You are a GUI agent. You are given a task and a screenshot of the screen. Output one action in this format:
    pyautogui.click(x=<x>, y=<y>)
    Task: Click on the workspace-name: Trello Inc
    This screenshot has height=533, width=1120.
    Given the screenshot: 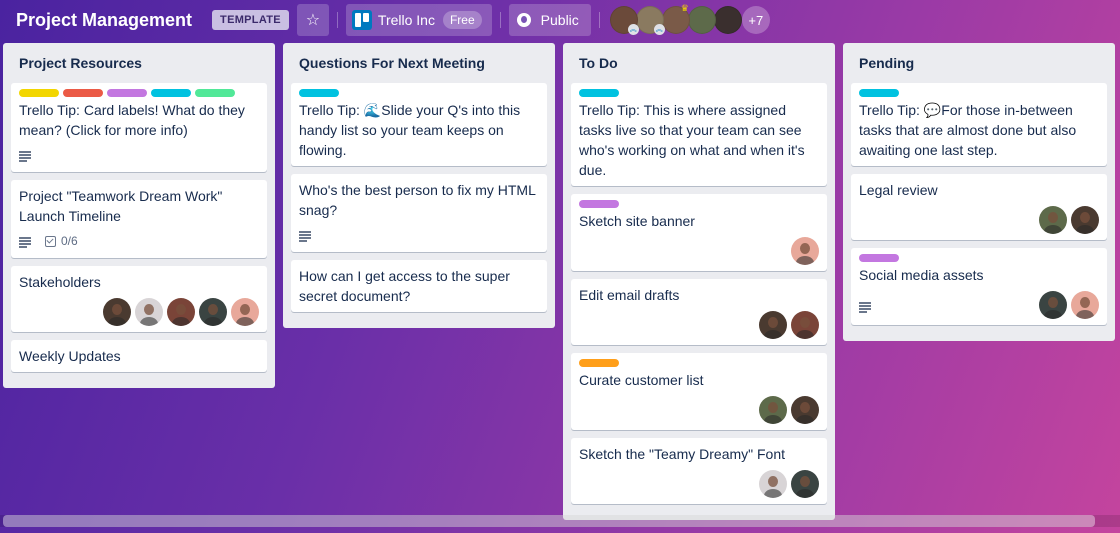 What is the action you would take?
    pyautogui.click(x=406, y=20)
    